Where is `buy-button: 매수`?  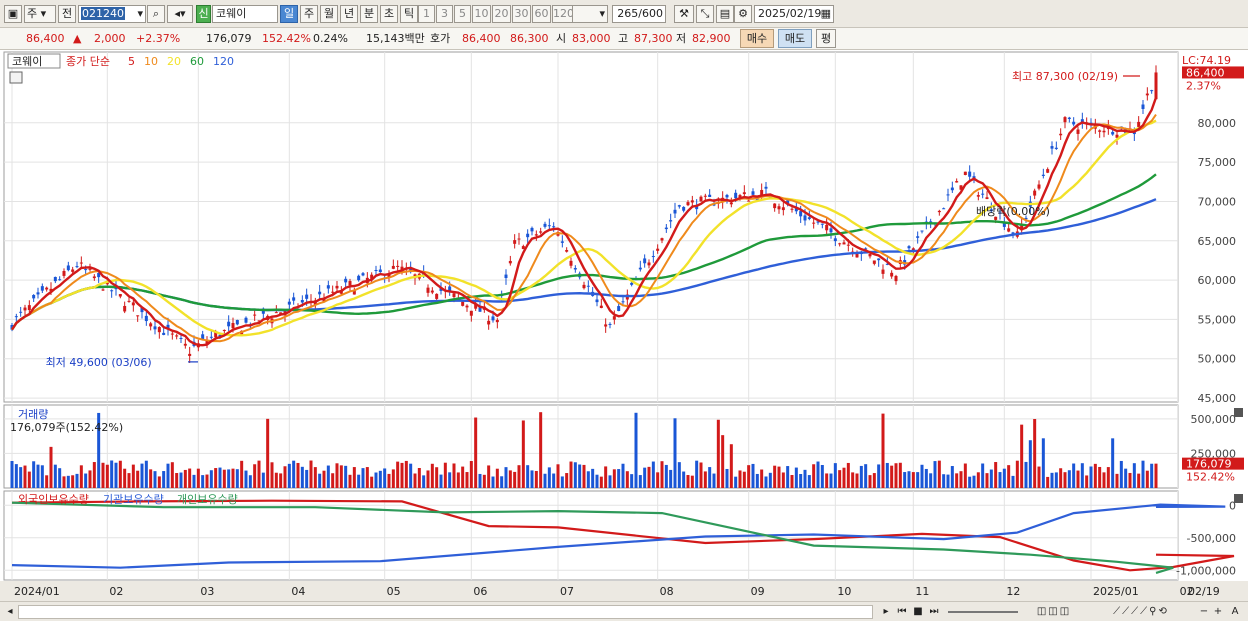
buy-button: 매수 is located at coordinates (757, 38).